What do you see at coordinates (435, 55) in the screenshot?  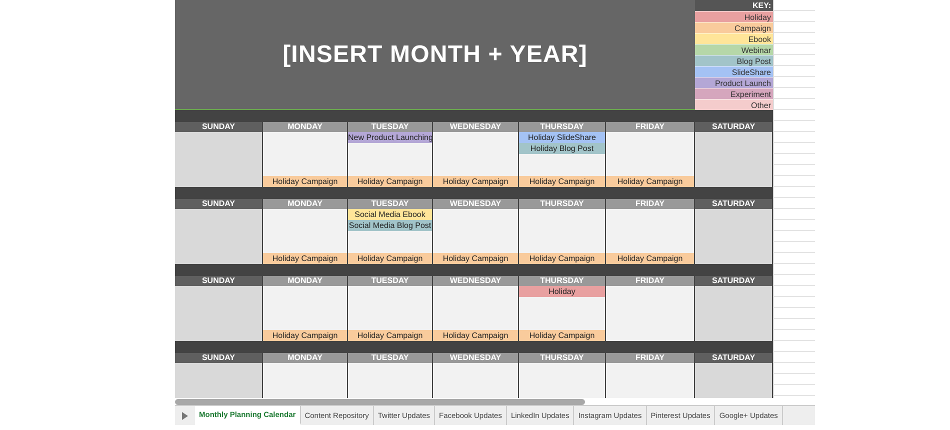 I see `month-title: [INSERT MONTH + YEAR]` at bounding box center [435, 55].